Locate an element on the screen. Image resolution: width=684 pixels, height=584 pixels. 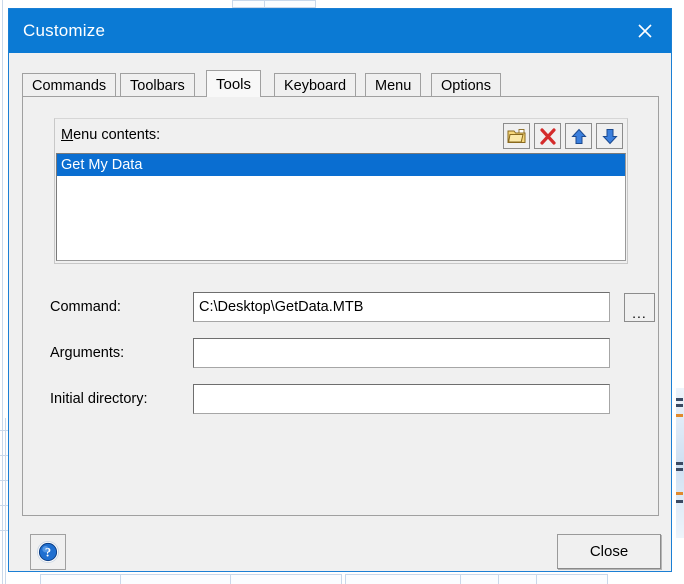
tab-label: Menu is located at coordinates (393, 85).